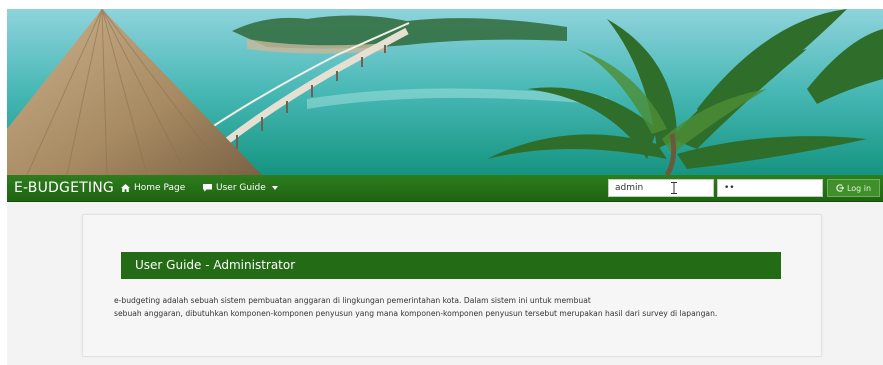  What do you see at coordinates (451, 265) in the screenshot?
I see `guide-section-title: User Guide - Administrator` at bounding box center [451, 265].